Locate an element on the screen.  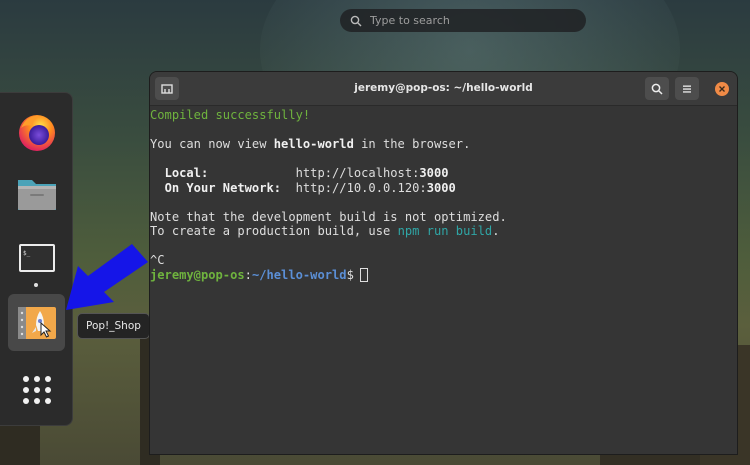
output-line: Compiled successfully! is located at coordinates (230, 115).